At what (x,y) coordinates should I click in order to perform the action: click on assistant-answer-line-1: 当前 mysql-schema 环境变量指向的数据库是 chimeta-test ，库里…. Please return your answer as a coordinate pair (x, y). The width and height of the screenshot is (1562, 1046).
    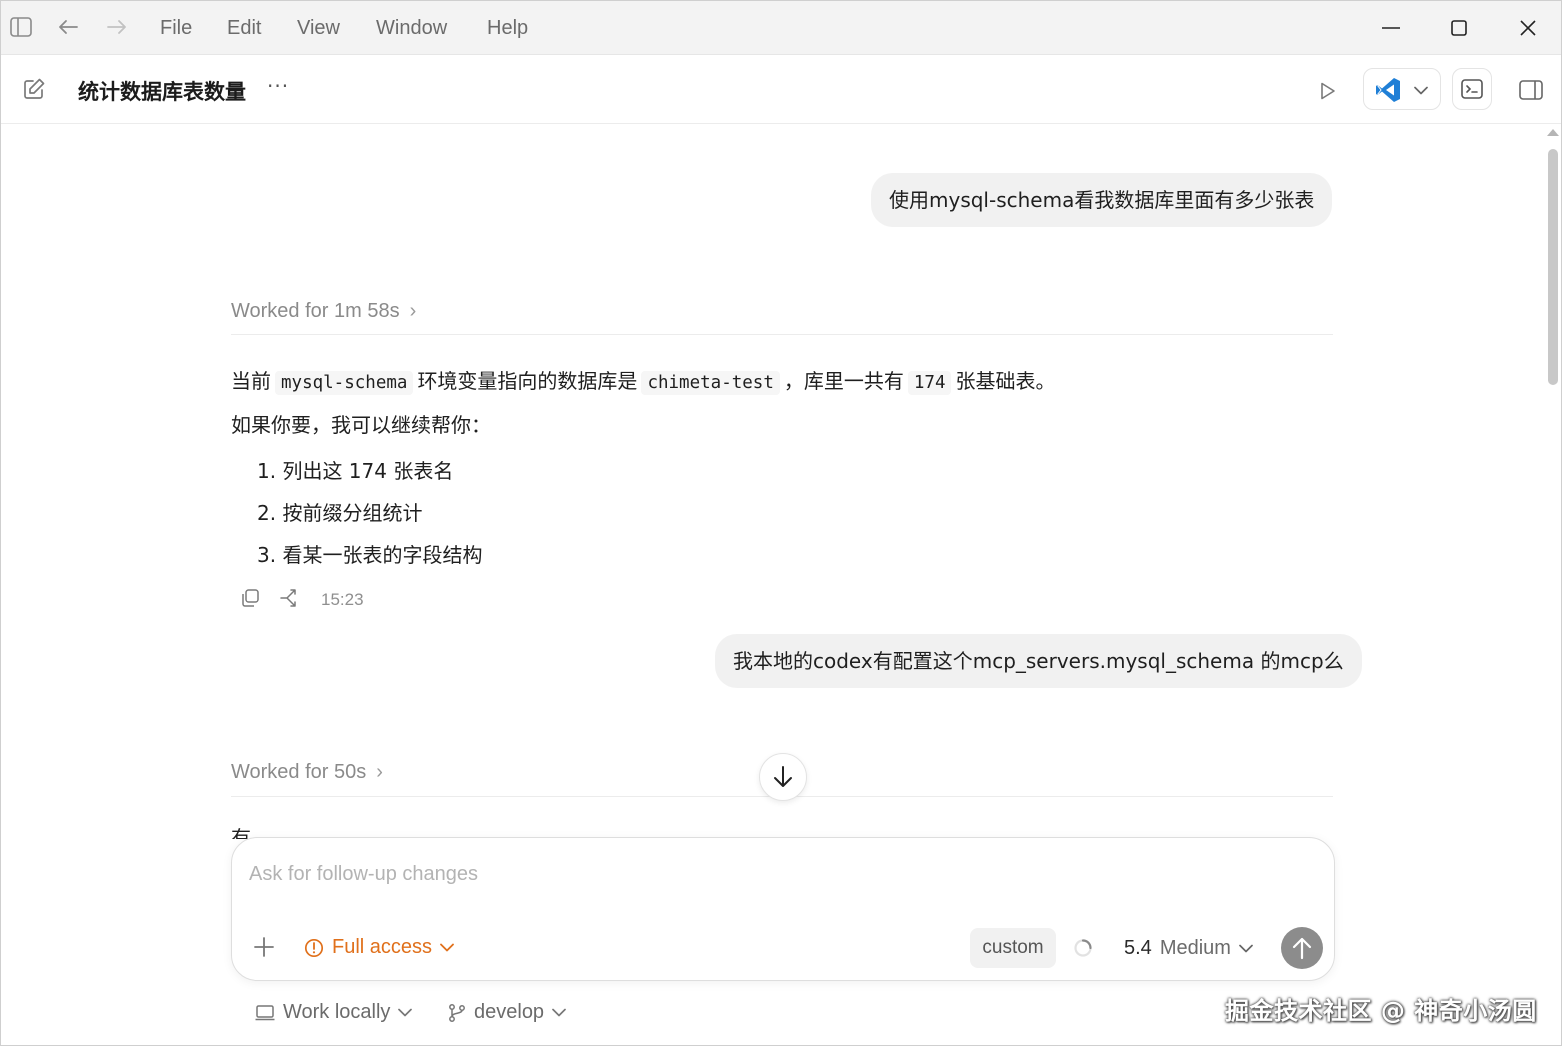
    Looking at the image, I should click on (643, 380).